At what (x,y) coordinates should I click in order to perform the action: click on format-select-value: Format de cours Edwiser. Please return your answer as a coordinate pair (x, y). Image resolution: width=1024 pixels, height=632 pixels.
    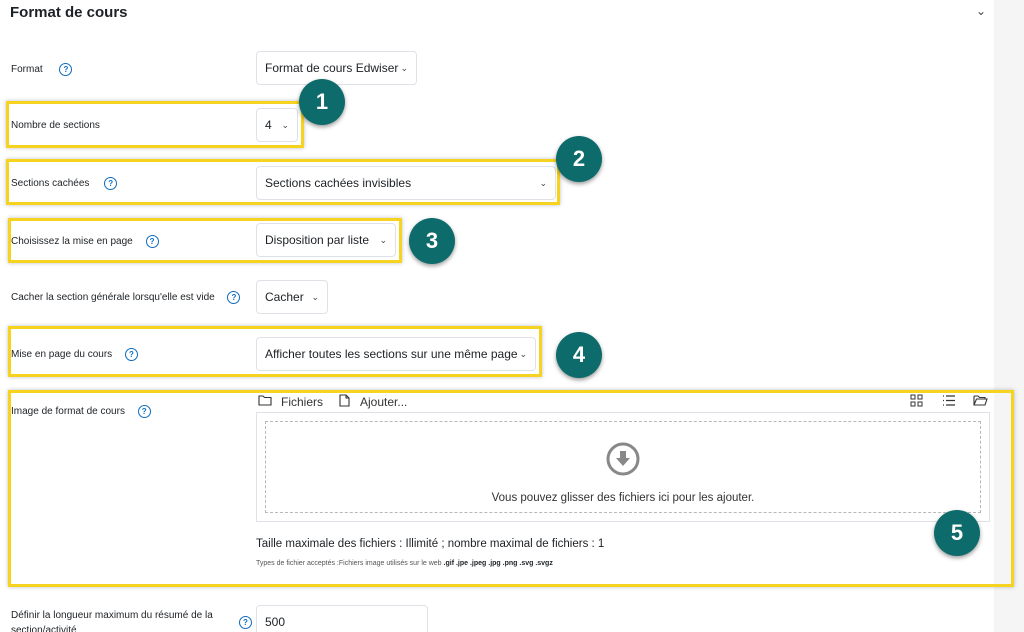
    Looking at the image, I should click on (332, 68).